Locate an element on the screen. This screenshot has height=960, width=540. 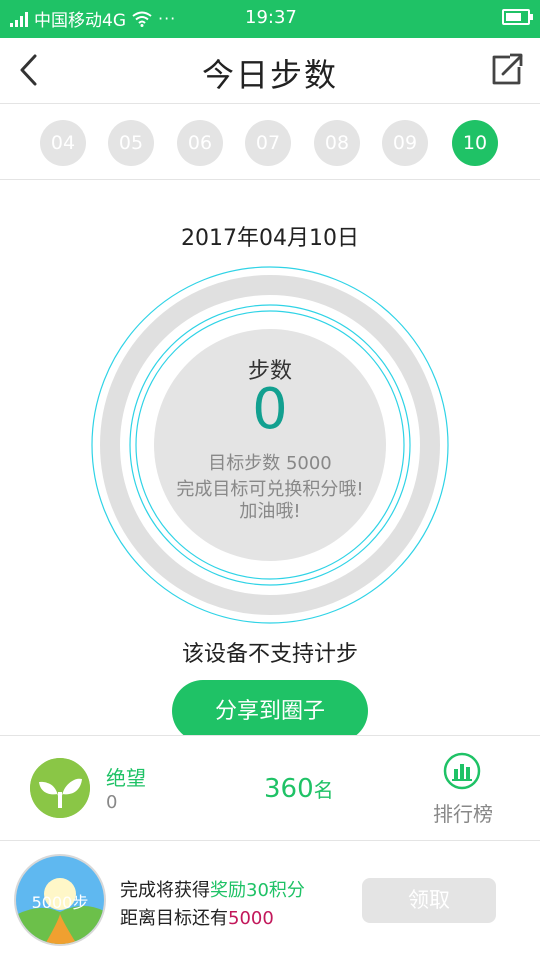
reward-line-2-prefix: 距离目标还有 is located at coordinates (174, 918).